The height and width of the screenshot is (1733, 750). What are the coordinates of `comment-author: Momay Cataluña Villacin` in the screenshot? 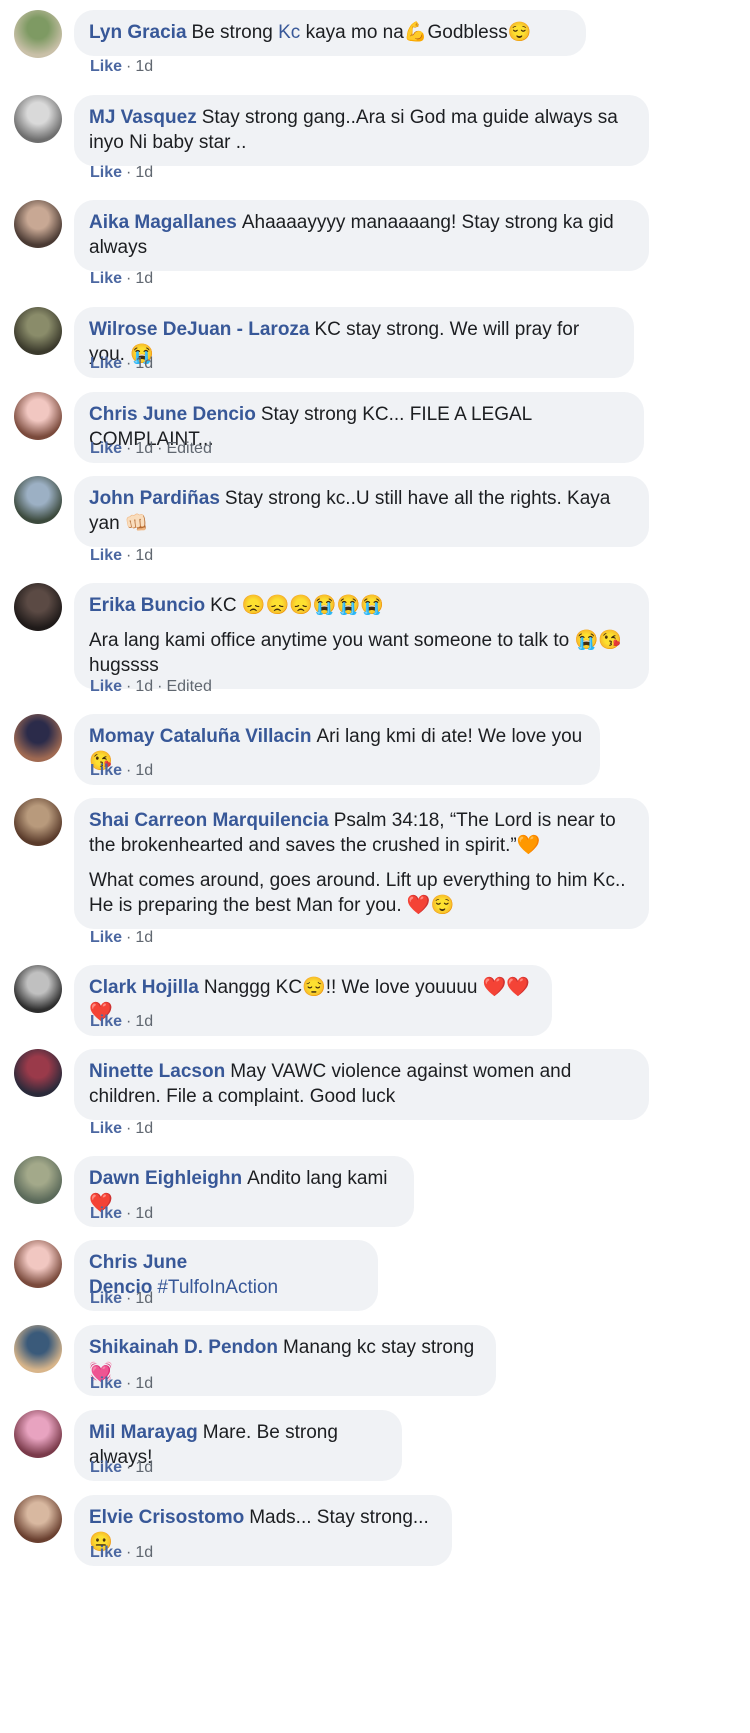 It's located at (200, 736).